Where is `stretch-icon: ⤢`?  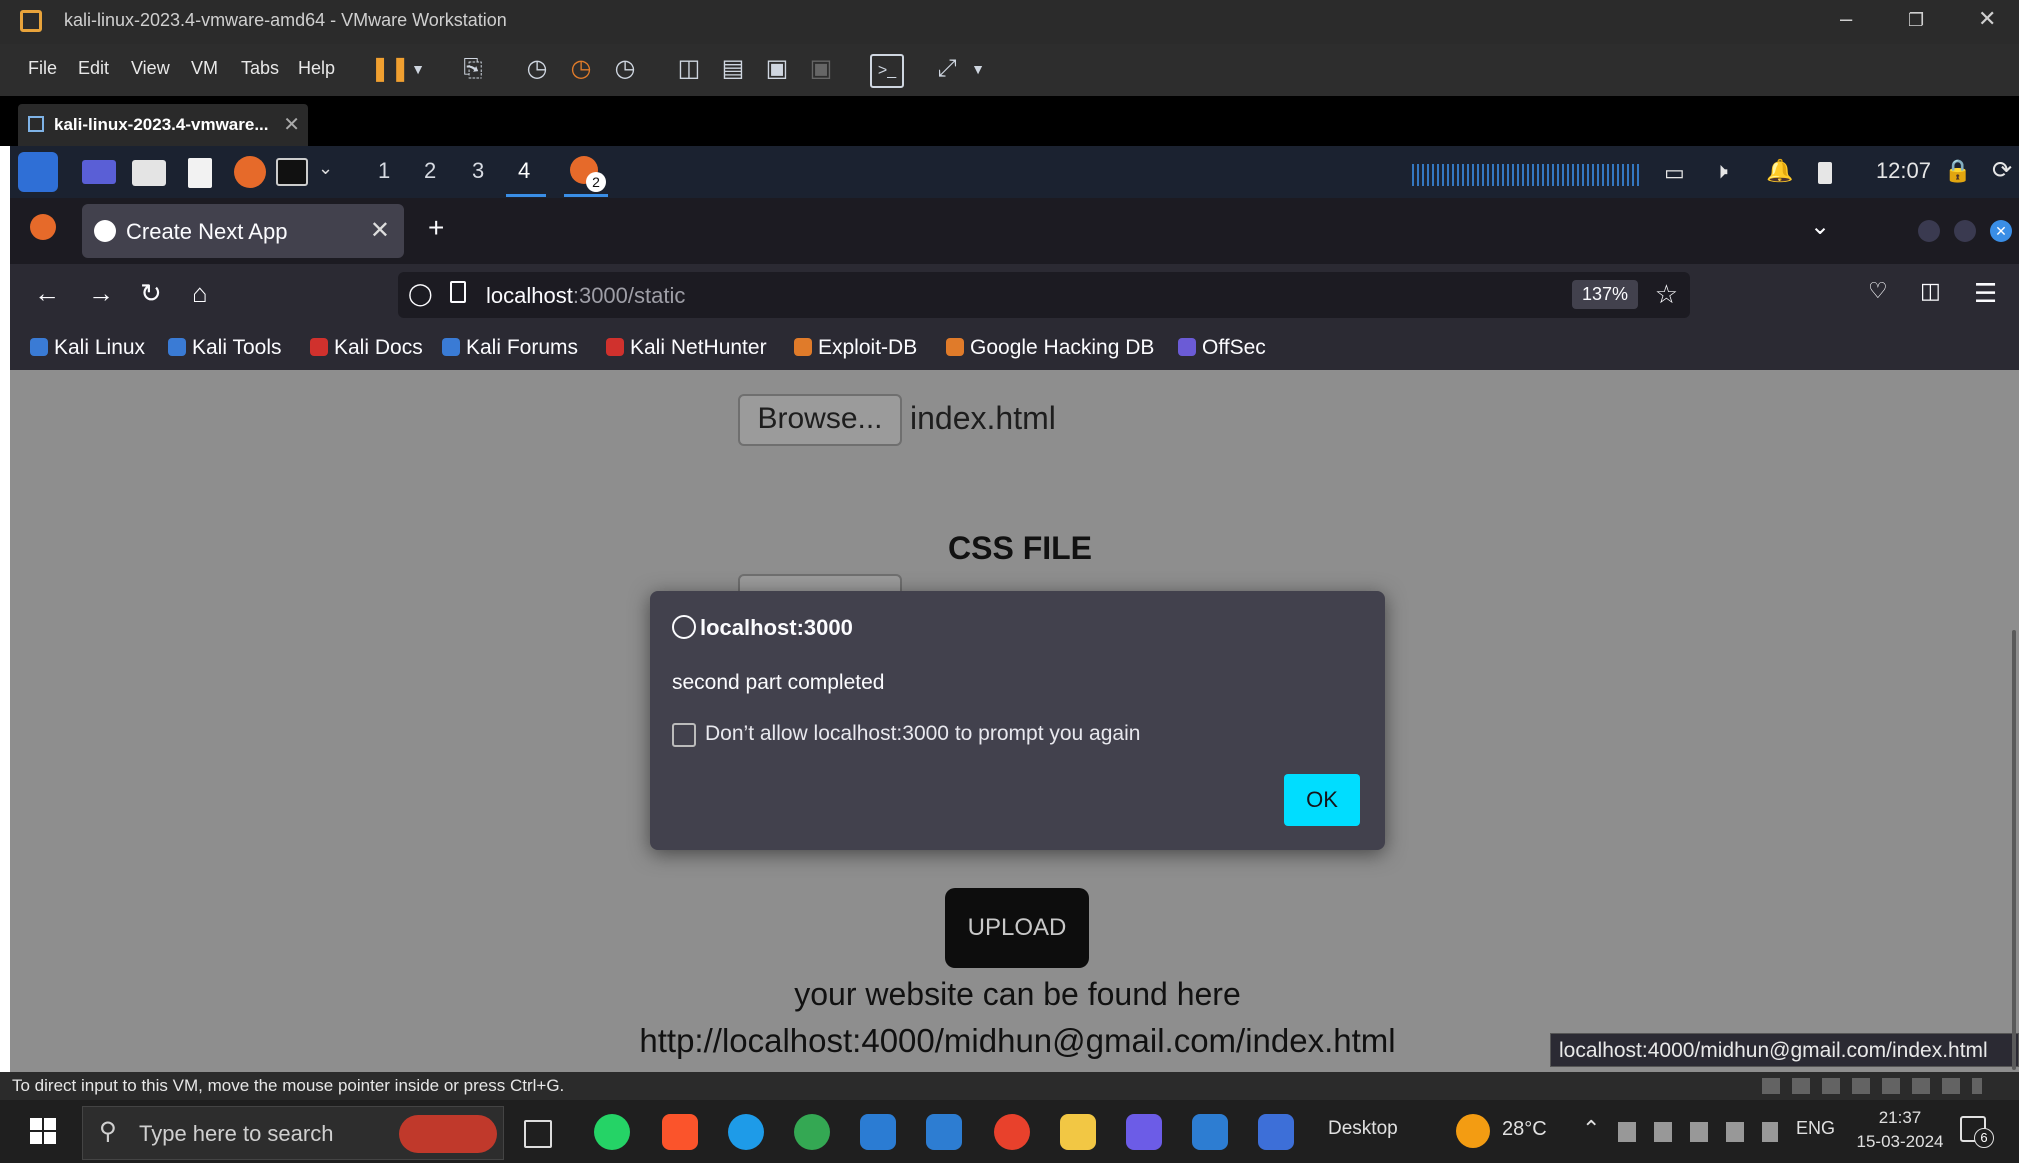
stretch-icon: ⤢ is located at coordinates (947, 69).